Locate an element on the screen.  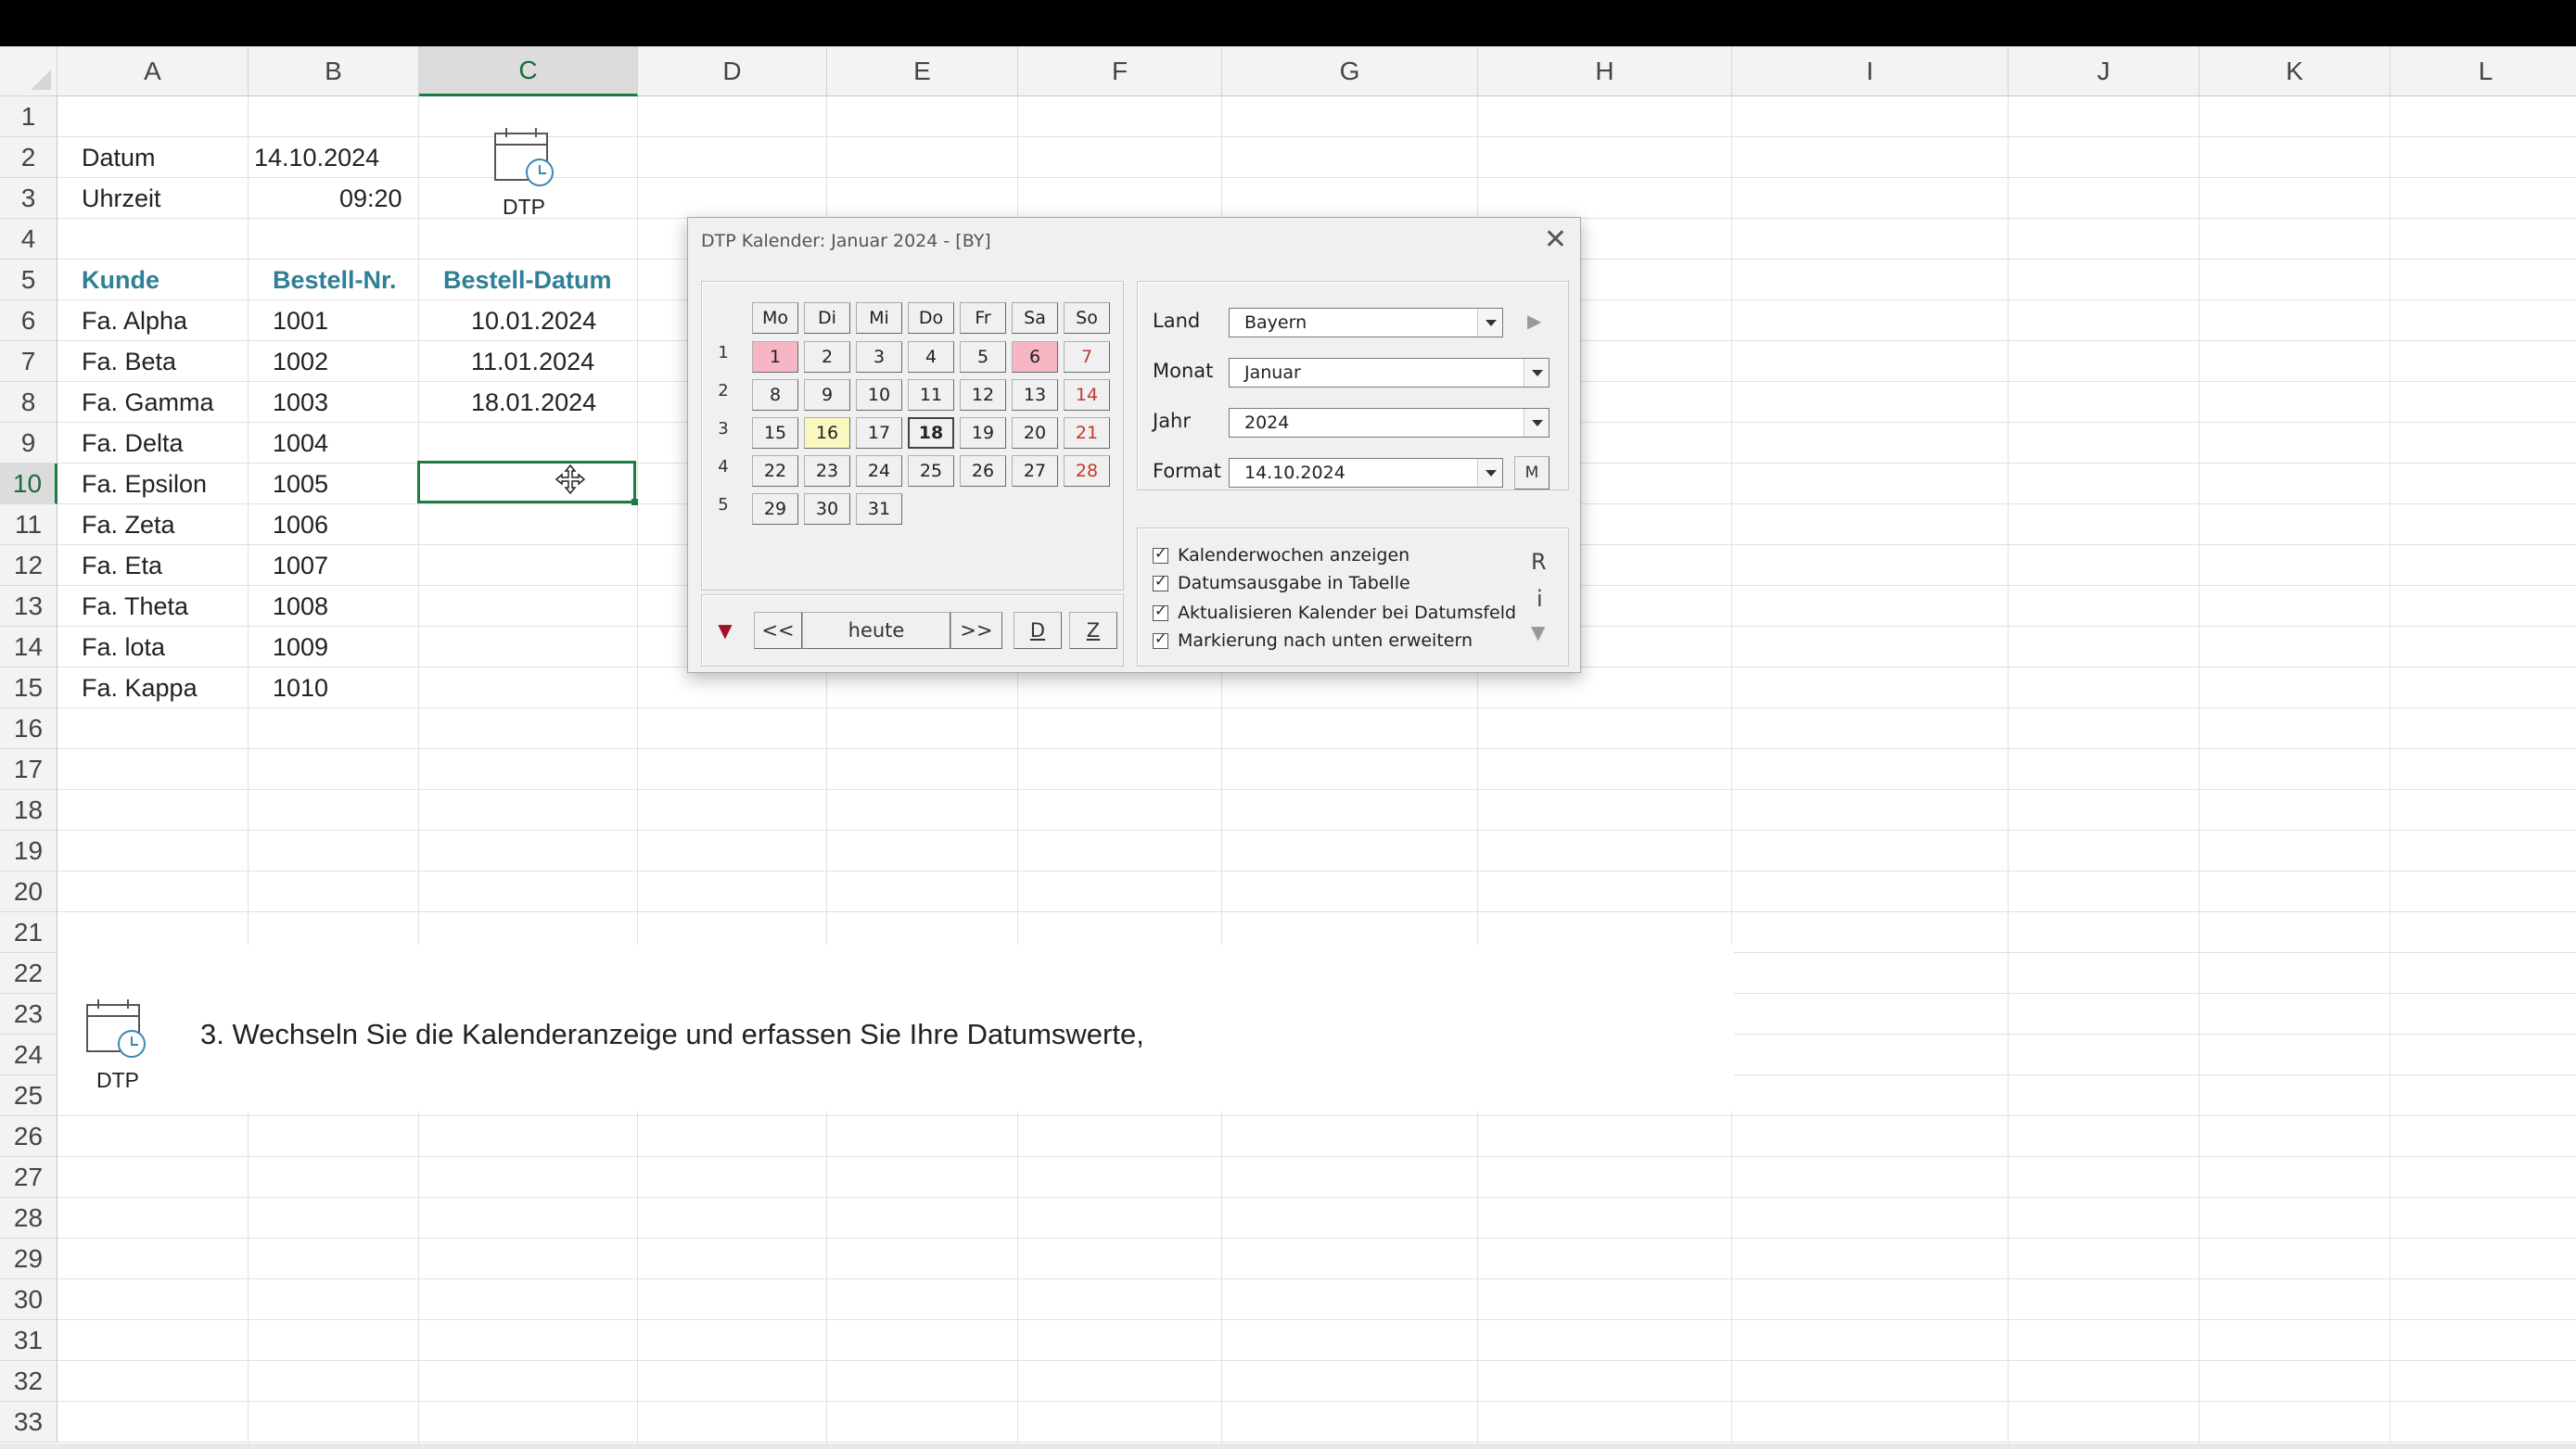
row-header-1: 1 is located at coordinates (29, 116).